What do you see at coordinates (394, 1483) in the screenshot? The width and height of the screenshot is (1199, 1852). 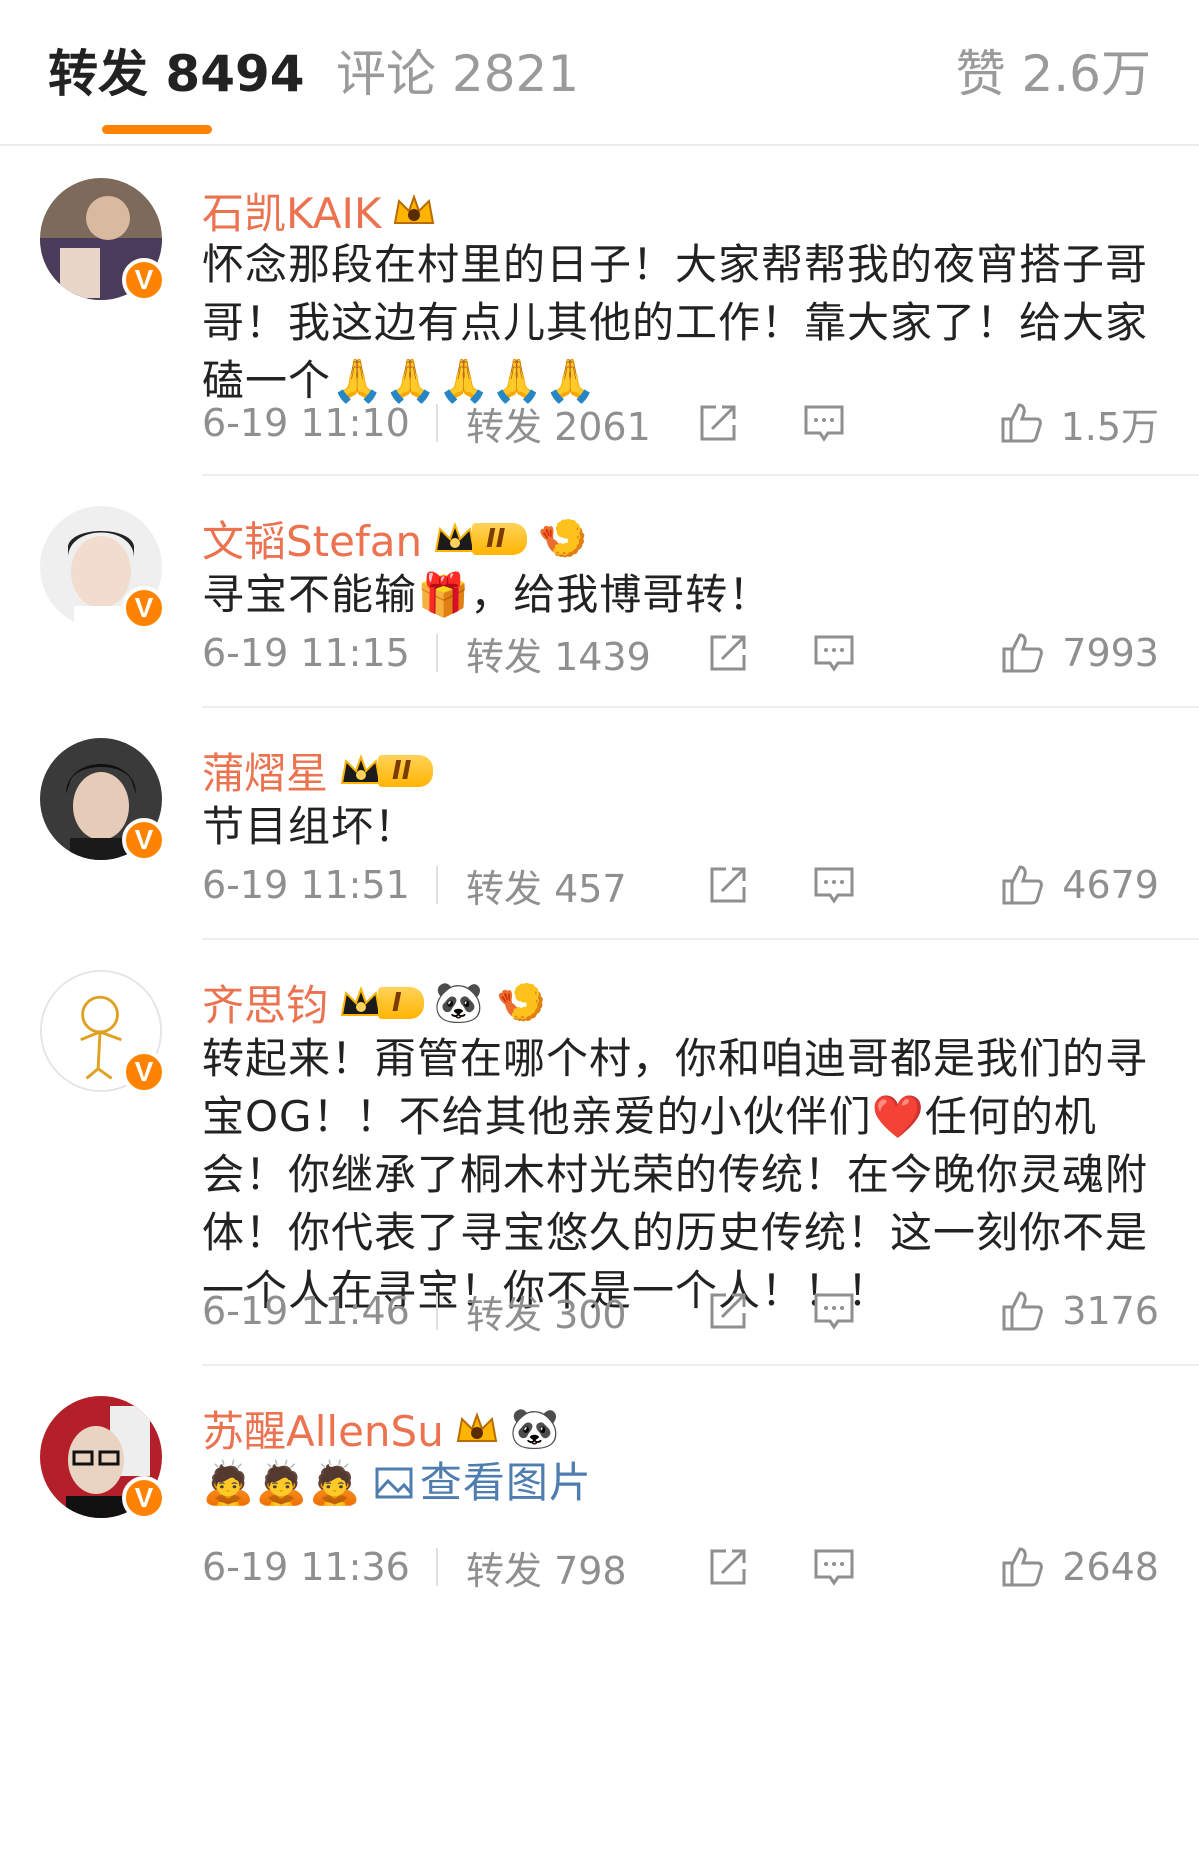 I see `image-icon` at bounding box center [394, 1483].